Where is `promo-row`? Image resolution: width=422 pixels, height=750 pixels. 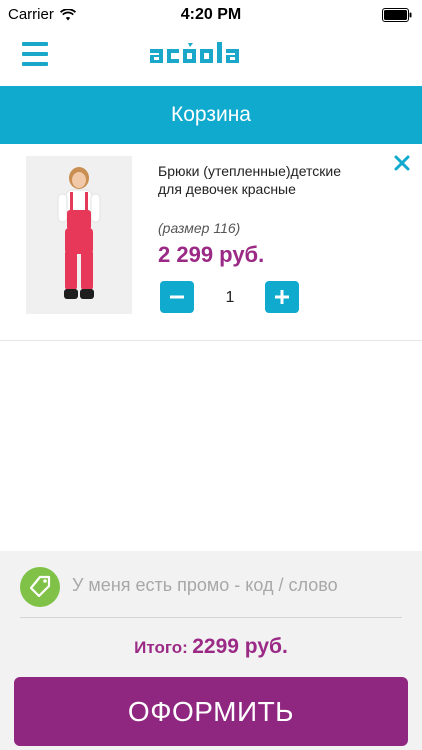 promo-row is located at coordinates (211, 584).